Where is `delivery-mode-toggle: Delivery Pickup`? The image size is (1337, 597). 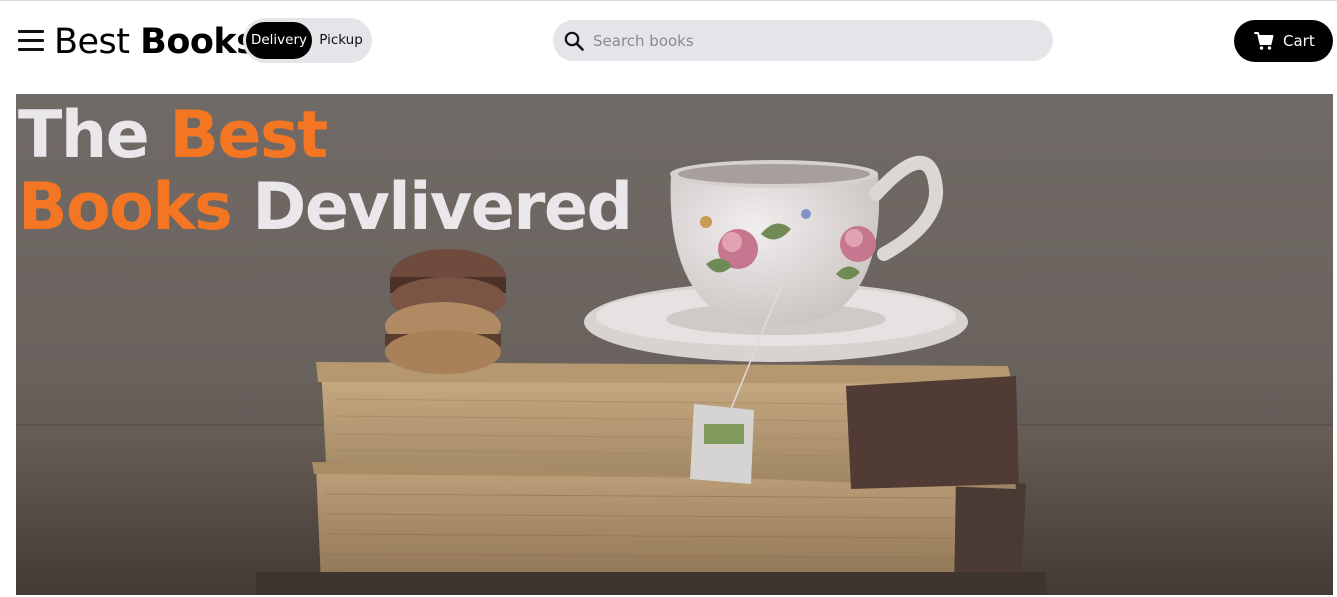
delivery-mode-toggle: Delivery Pickup is located at coordinates (307, 40).